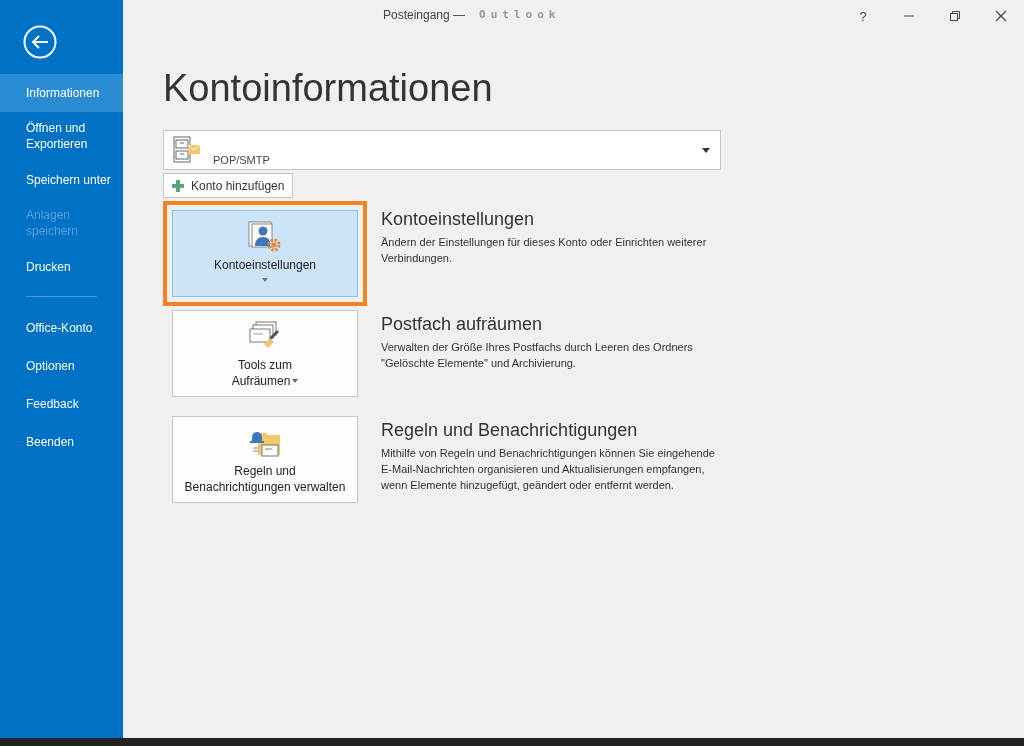 The image size is (1024, 746). Describe the element at coordinates (61, 267) in the screenshot. I see `sidebar-item: Drucken` at that location.